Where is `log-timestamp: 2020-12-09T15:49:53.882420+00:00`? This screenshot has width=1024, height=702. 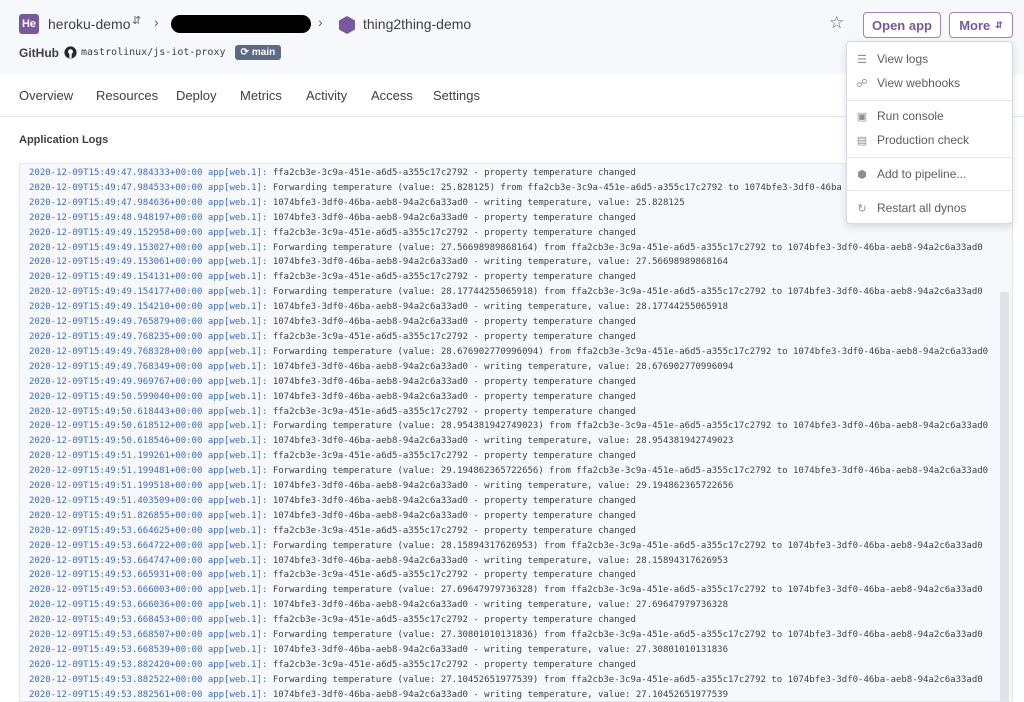 log-timestamp: 2020-12-09T15:49:53.882420+00:00 is located at coordinates (116, 664).